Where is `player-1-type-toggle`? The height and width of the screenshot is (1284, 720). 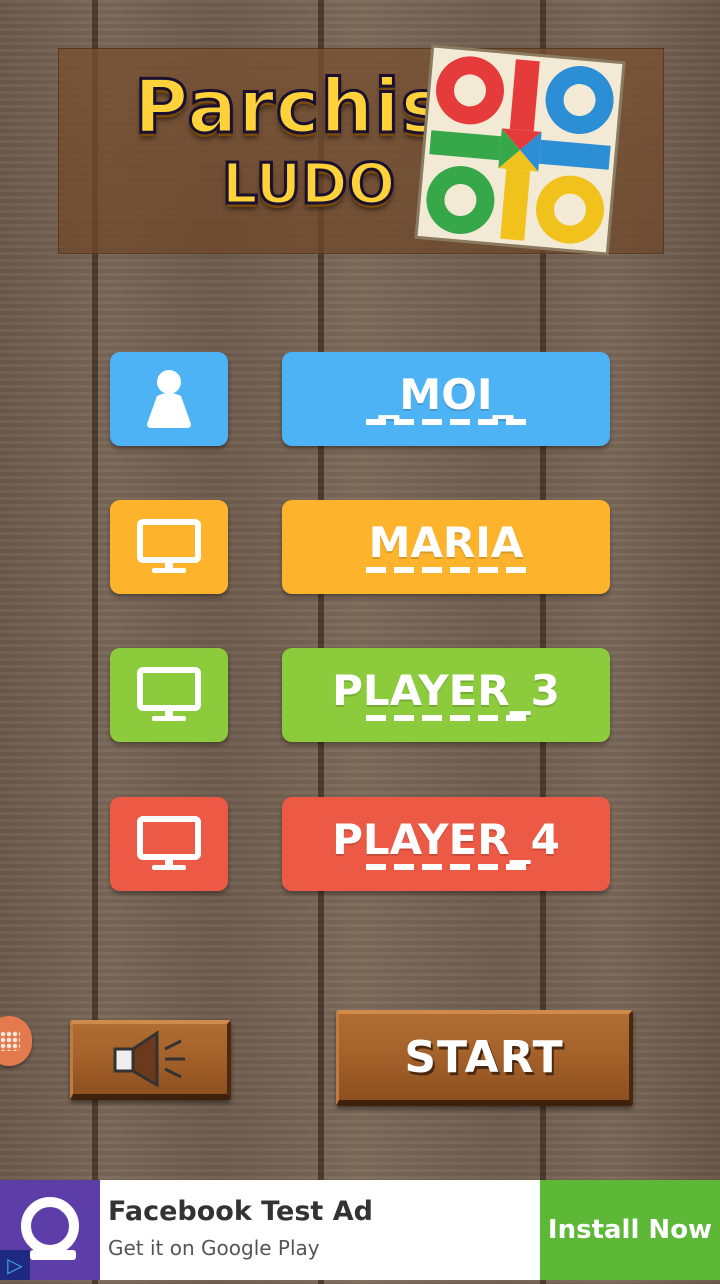
player-1-type-toggle is located at coordinates (169, 399).